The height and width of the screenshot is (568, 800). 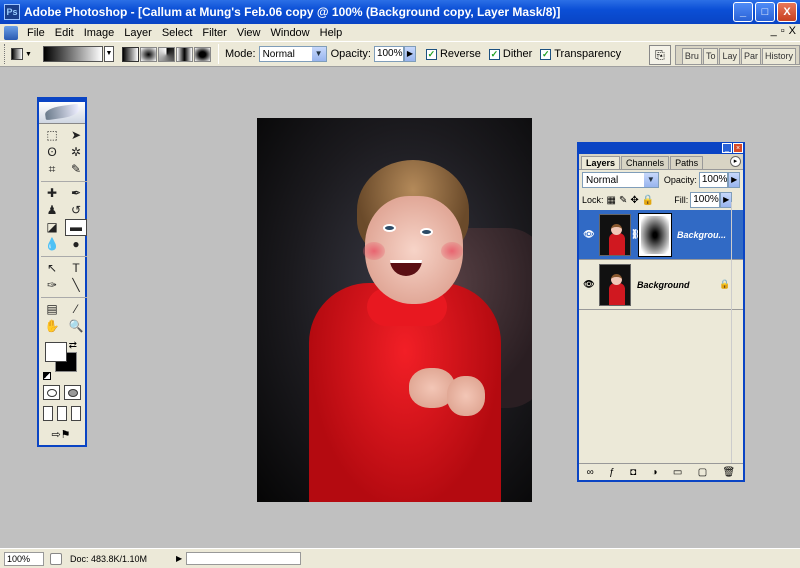 I want to click on reflected-gradient-button, so click(x=184, y=54).